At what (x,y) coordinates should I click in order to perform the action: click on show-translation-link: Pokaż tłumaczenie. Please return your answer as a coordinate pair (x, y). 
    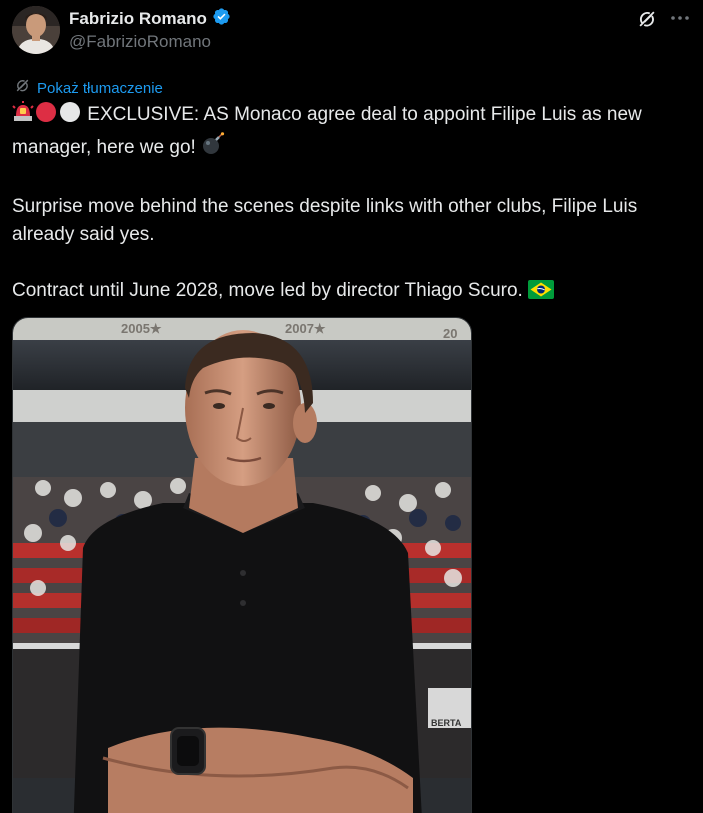
    Looking at the image, I should click on (88, 88).